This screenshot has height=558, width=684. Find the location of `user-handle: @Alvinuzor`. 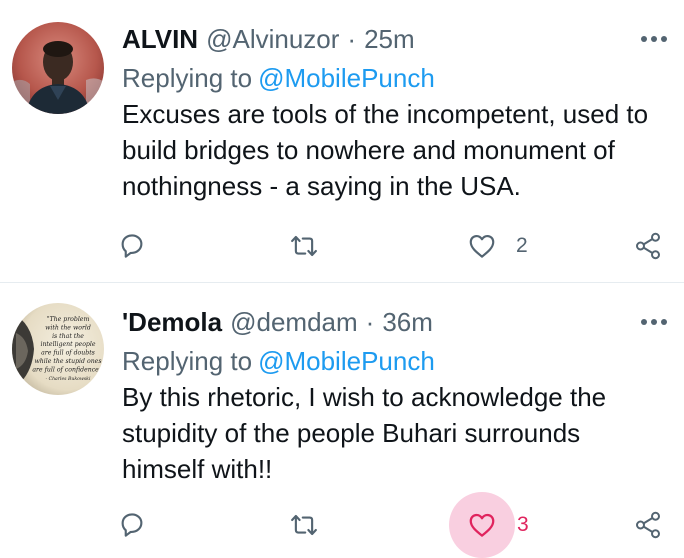

user-handle: @Alvinuzor is located at coordinates (272, 39).